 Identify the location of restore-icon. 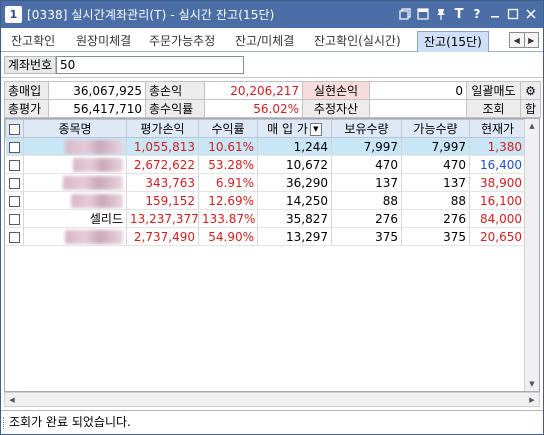
(405, 14).